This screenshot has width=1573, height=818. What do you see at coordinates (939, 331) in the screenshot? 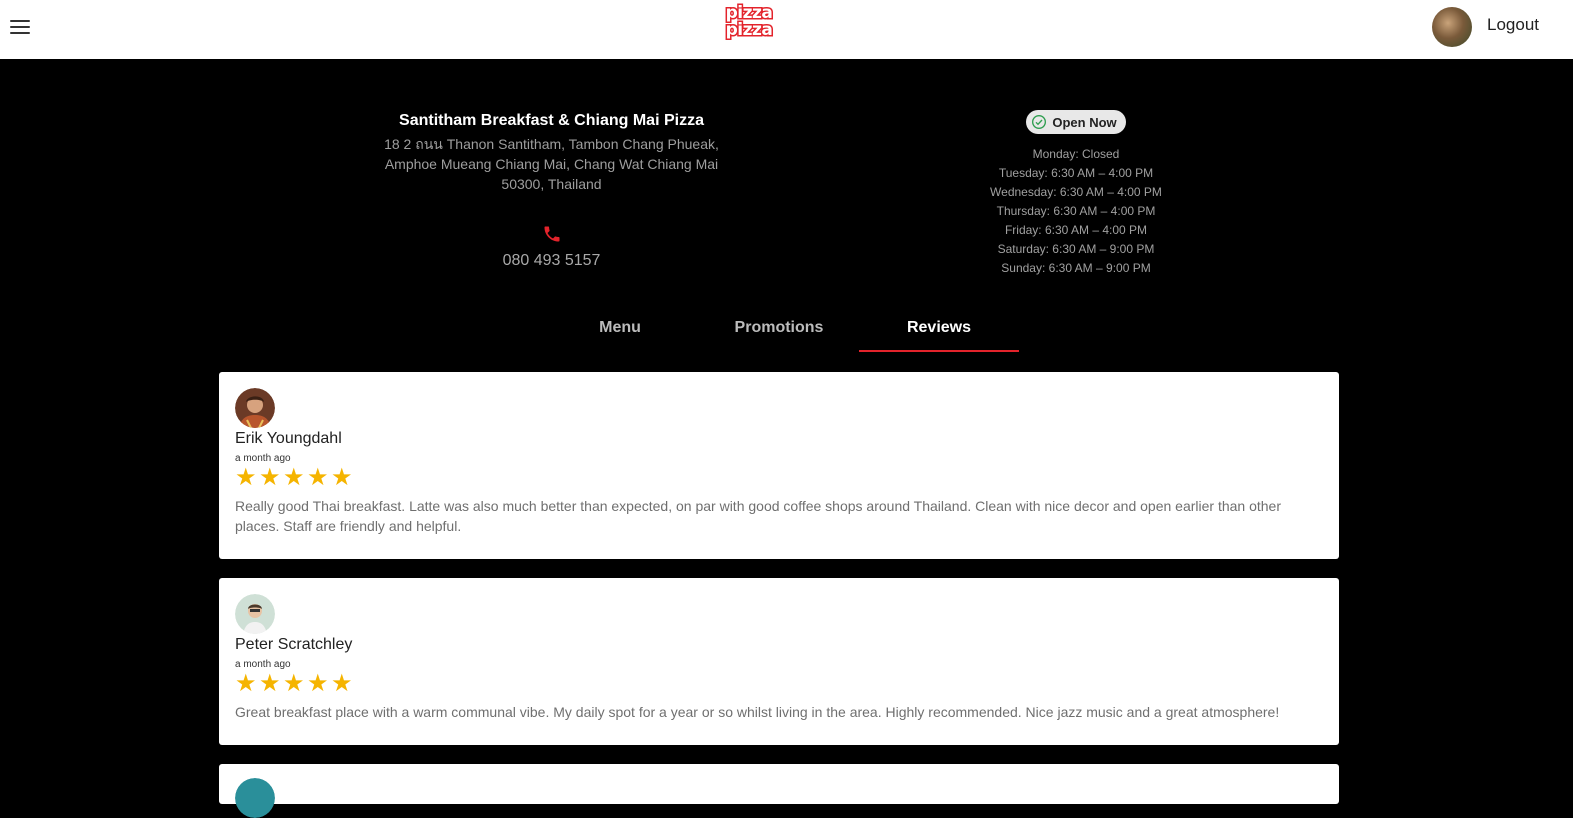
I see `tab-reviews: Reviews` at bounding box center [939, 331].